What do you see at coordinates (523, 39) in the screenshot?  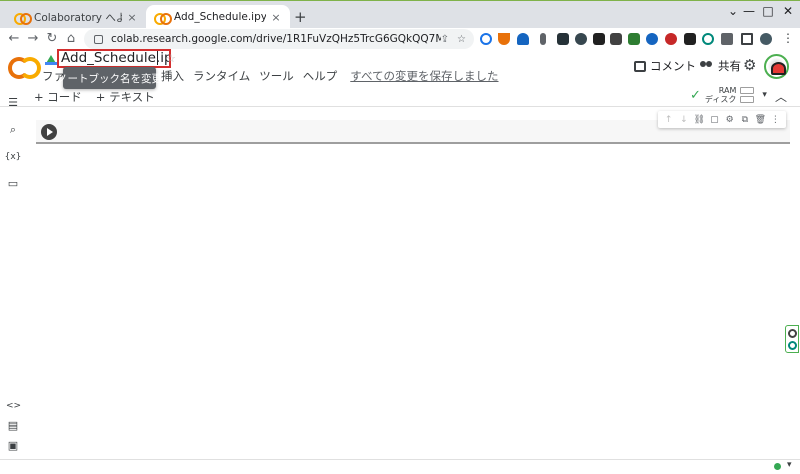 I see `extension-cloud-icon` at bounding box center [523, 39].